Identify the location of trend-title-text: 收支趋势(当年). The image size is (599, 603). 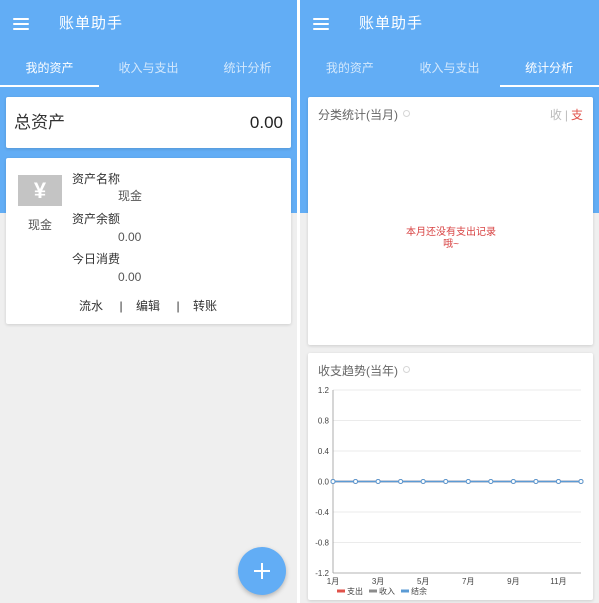
(358, 371).